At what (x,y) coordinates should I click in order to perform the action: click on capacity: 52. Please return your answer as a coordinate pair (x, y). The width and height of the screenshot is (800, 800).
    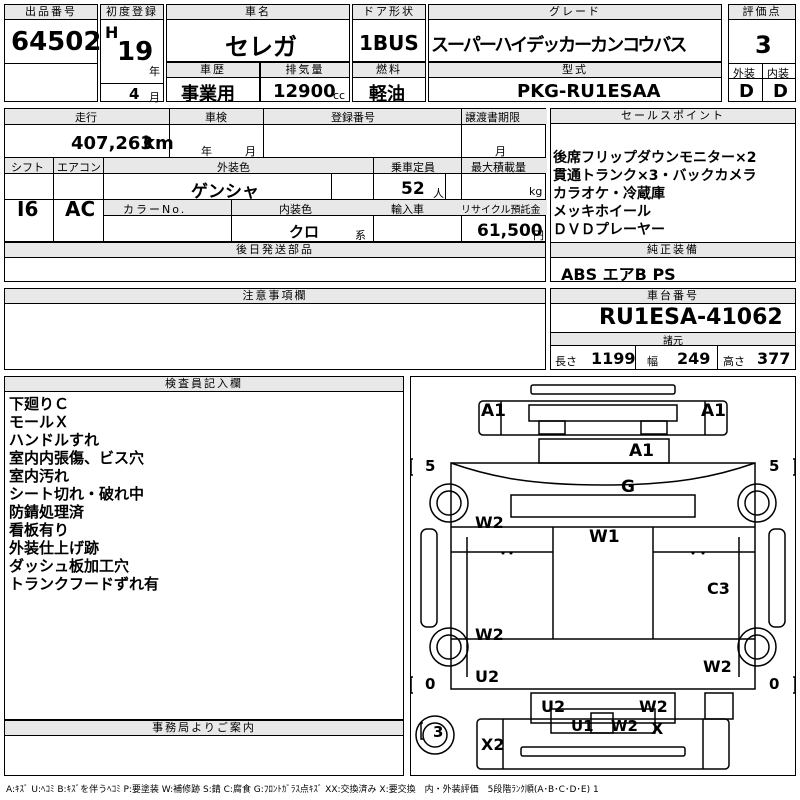
    Looking at the image, I should click on (413, 189).